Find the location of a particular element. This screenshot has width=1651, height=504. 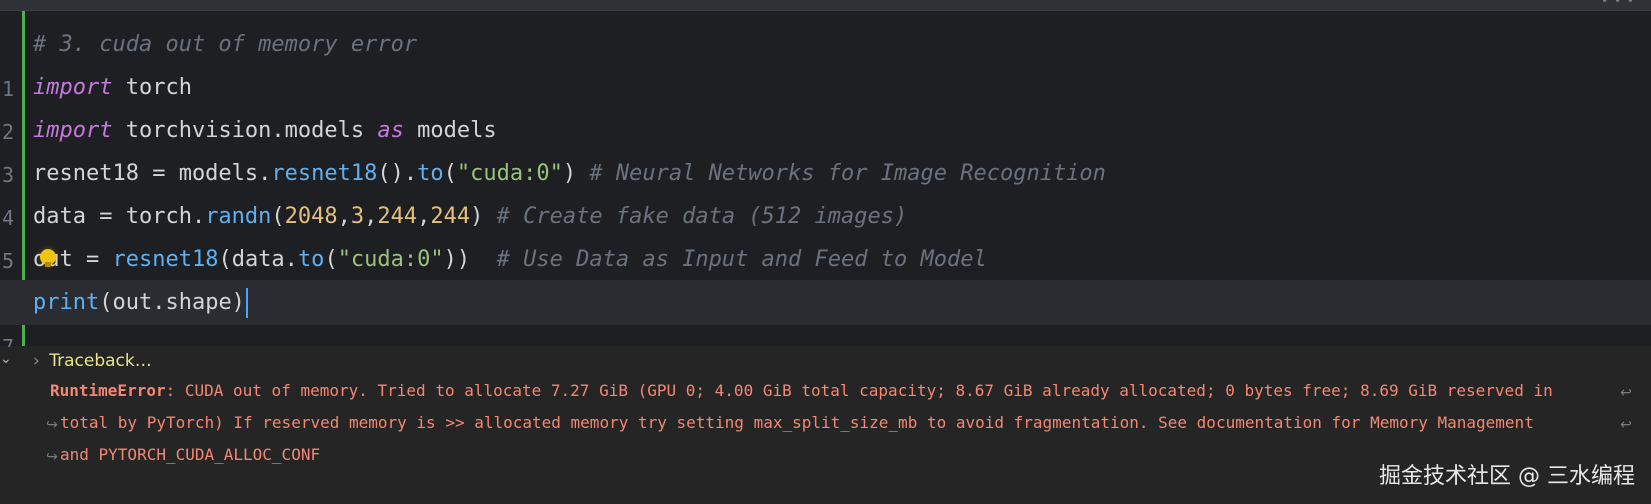

watermark: 掘金技术社区 @ 三水编程 is located at coordinates (1507, 476).